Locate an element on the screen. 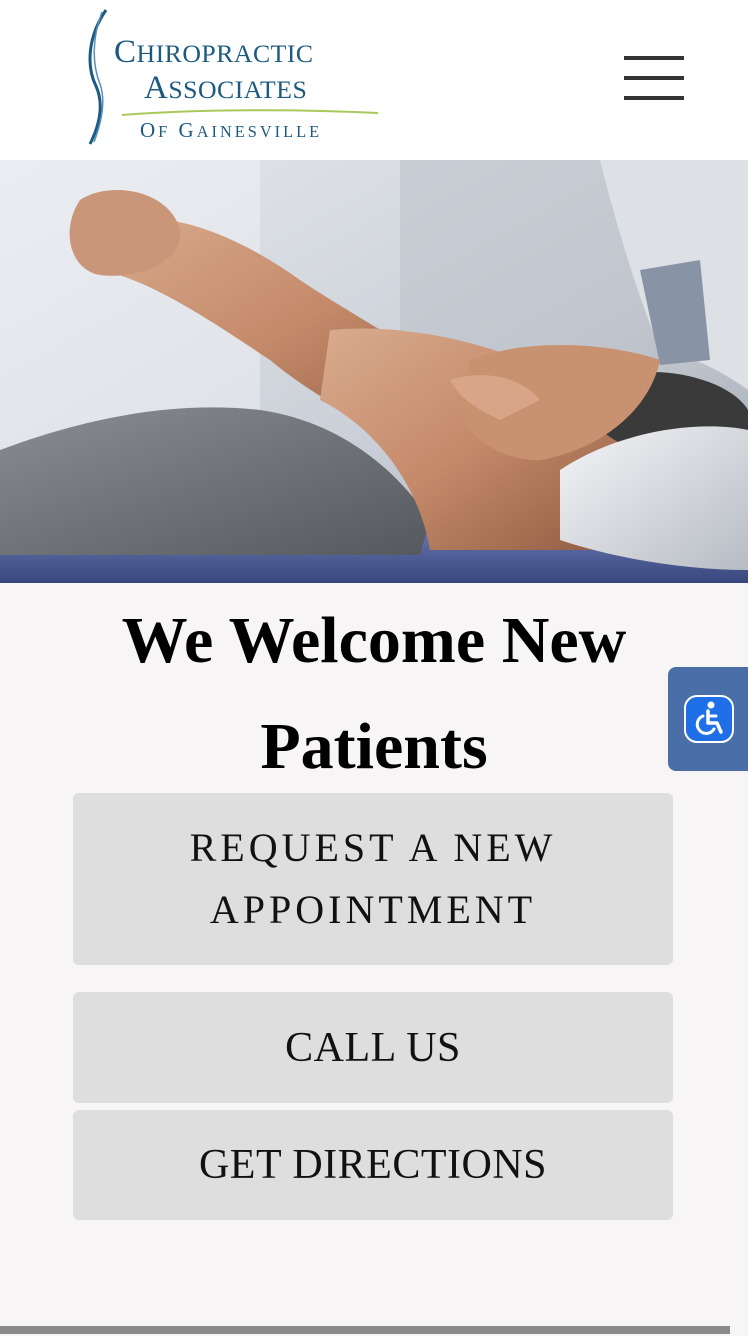 Image resolution: width=748 pixels, height=1336 pixels. call-us-label: CALL US is located at coordinates (373, 1047).